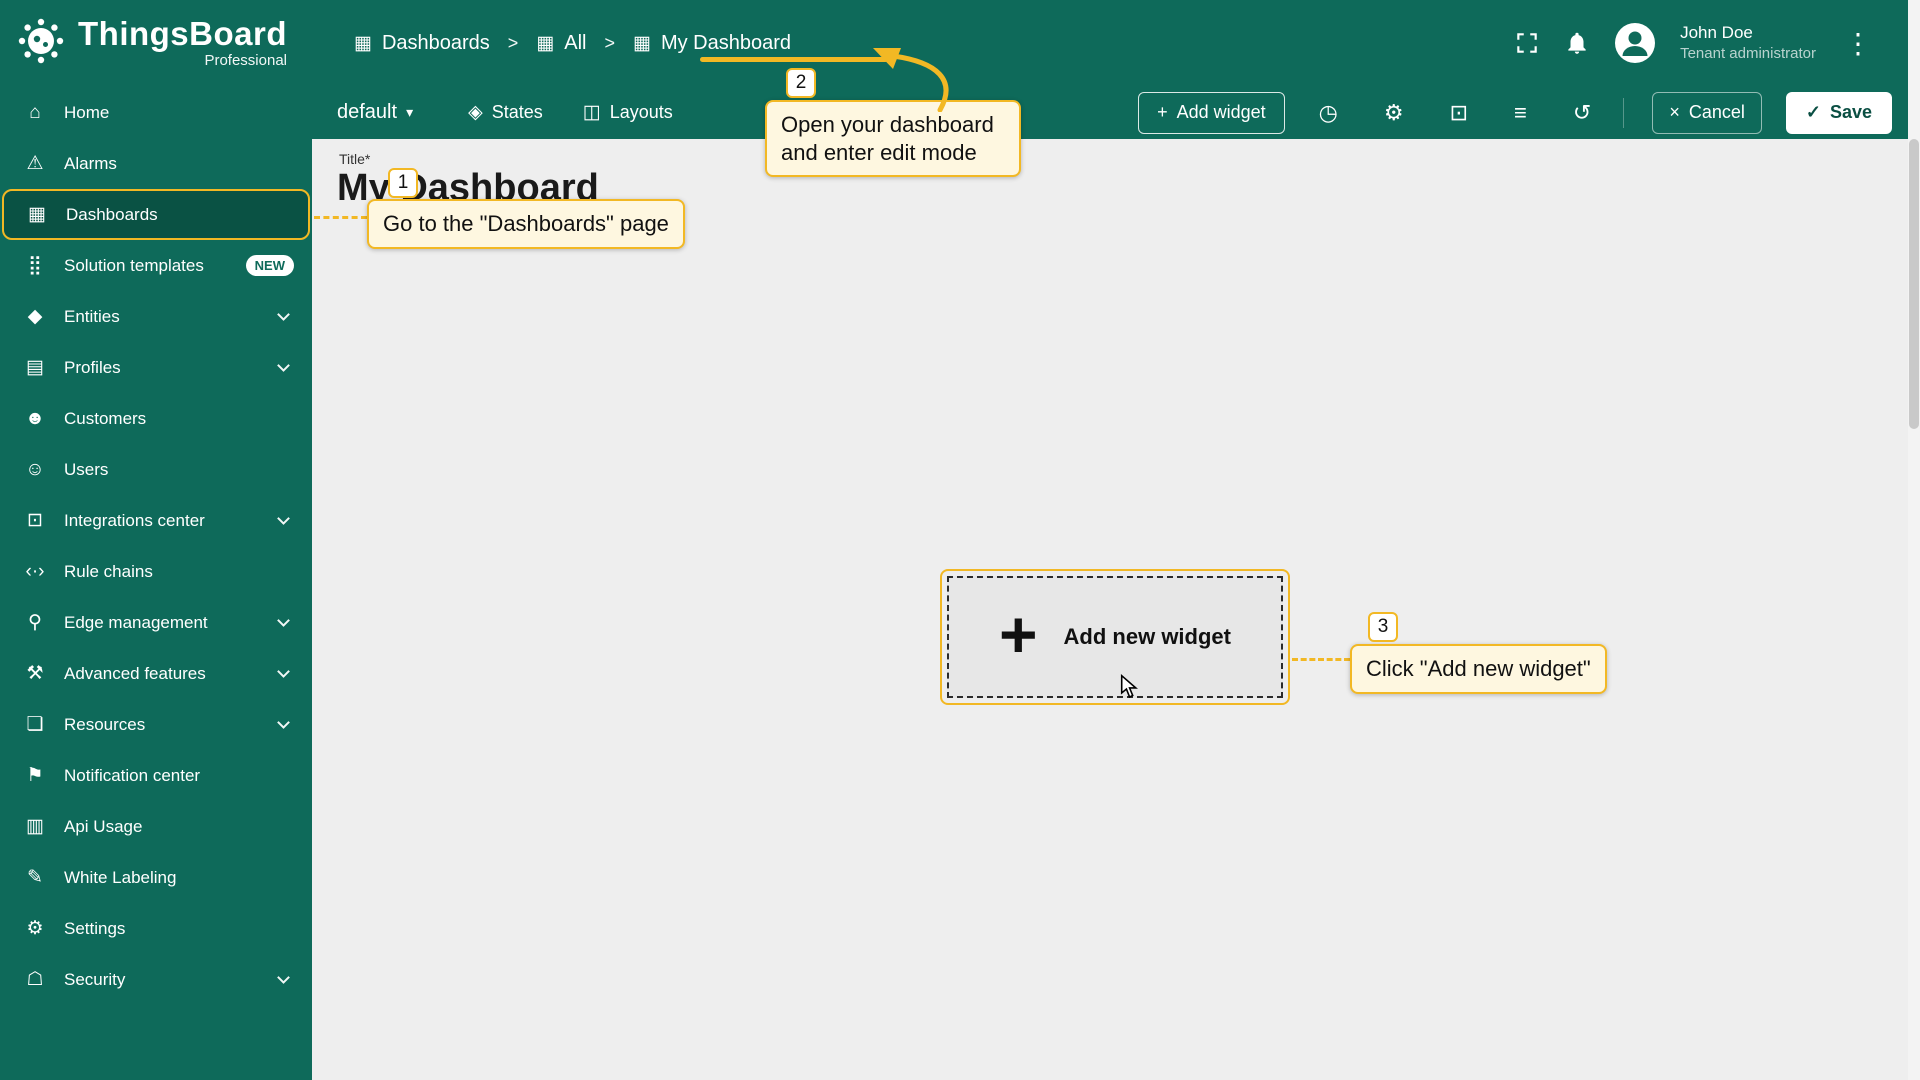 This screenshot has height=1080, width=1920. Describe the element at coordinates (156, 265) in the screenshot. I see `sidebar-item-solution-templates: ⣿ Solution templates NEW` at that location.